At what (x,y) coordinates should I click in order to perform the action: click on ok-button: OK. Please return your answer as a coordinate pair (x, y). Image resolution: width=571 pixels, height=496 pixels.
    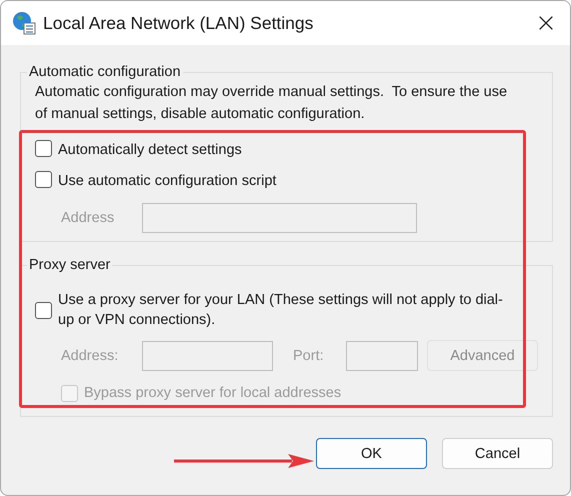
    Looking at the image, I should click on (371, 453).